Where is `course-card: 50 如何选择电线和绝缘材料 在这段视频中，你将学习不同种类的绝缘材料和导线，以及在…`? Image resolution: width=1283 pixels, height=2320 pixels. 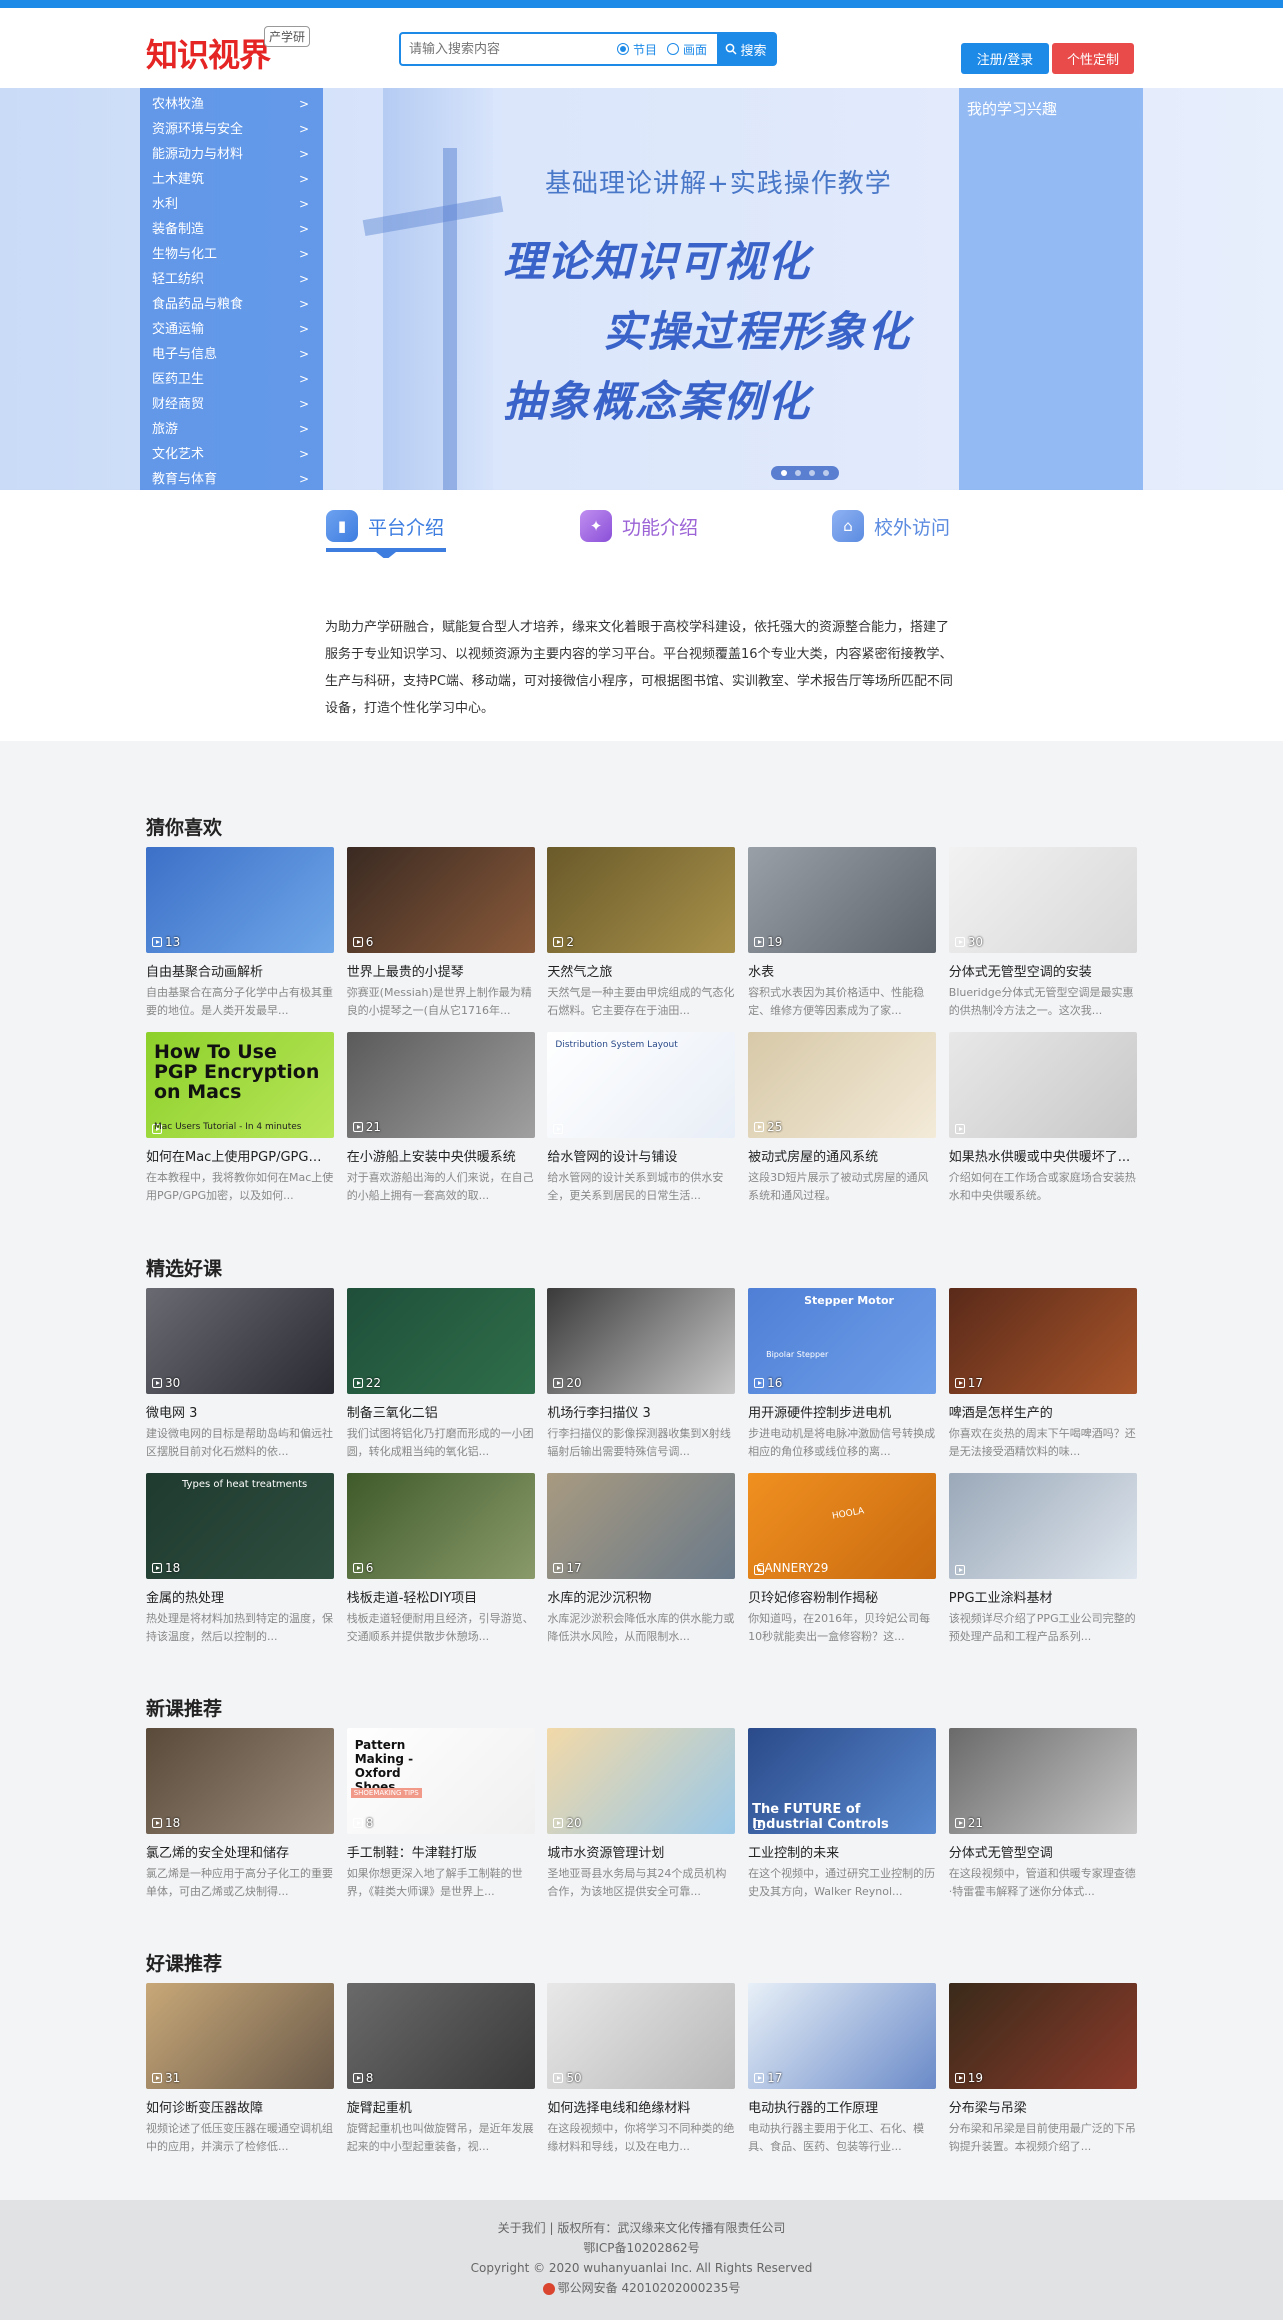 course-card: 50 如何选择电线和绝缘材料 在这段视频中，你将学习不同种类的绝缘材料和导线，以及在… is located at coordinates (641, 2069).